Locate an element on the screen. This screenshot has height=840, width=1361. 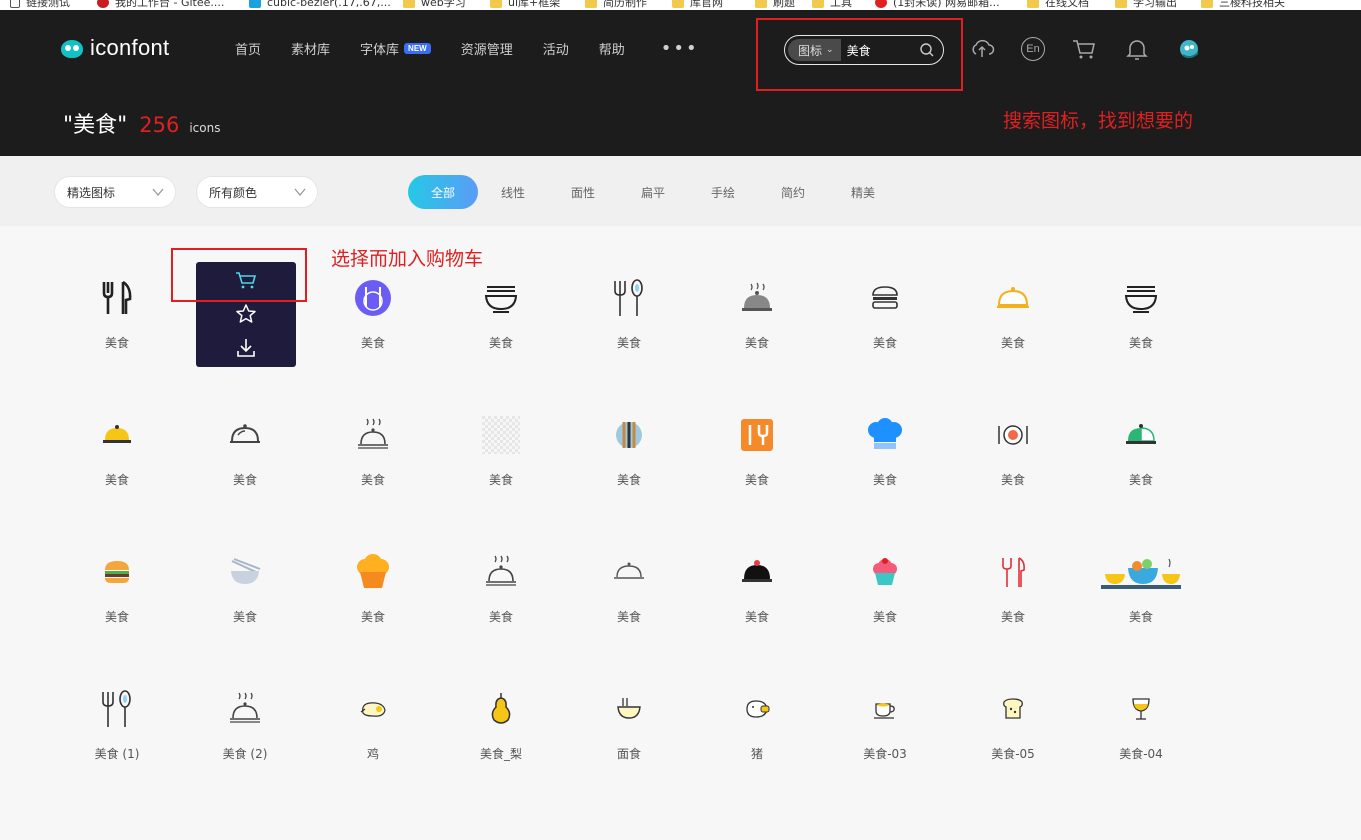
bookmark-item: 库官网 is located at coordinates (697, 5).